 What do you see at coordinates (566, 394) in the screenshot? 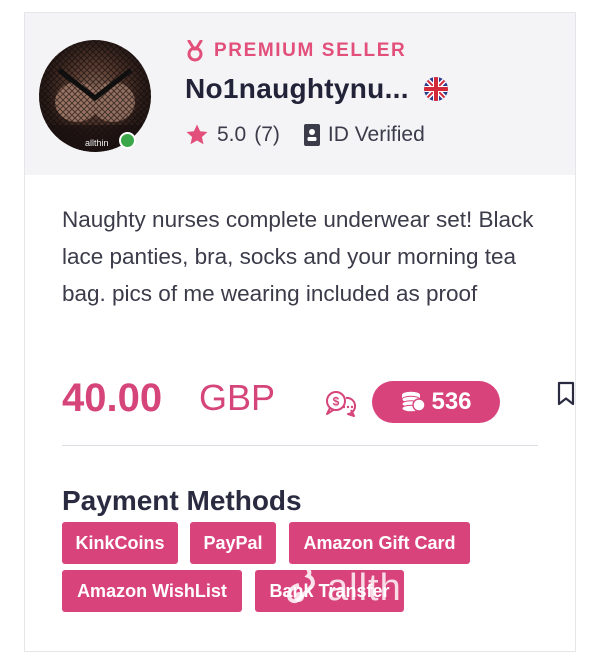
I see `bookmark-icon` at bounding box center [566, 394].